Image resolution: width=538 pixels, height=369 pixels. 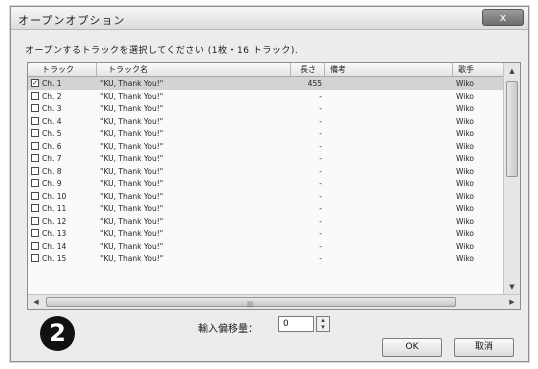 I want to click on instruction-text: オープンするトラックを選択してください (1枚・16 トラック)., so click(x=162, y=51).